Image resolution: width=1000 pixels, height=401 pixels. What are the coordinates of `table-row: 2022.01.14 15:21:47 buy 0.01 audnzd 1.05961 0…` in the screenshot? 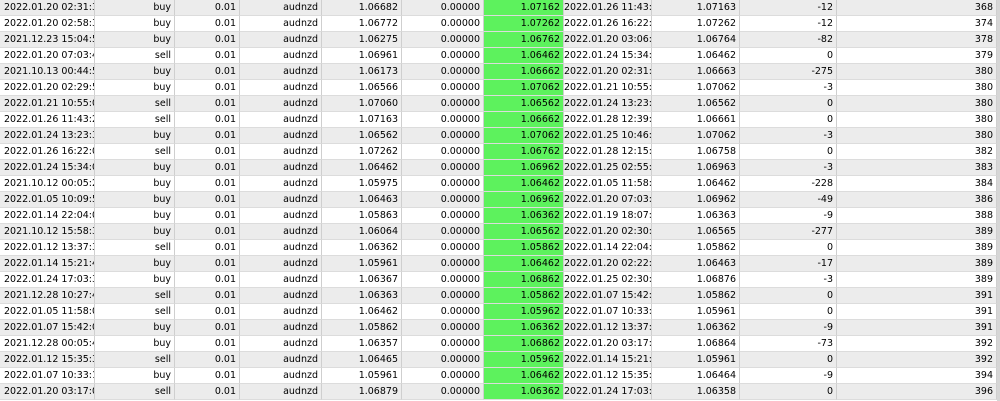 It's located at (500, 264).